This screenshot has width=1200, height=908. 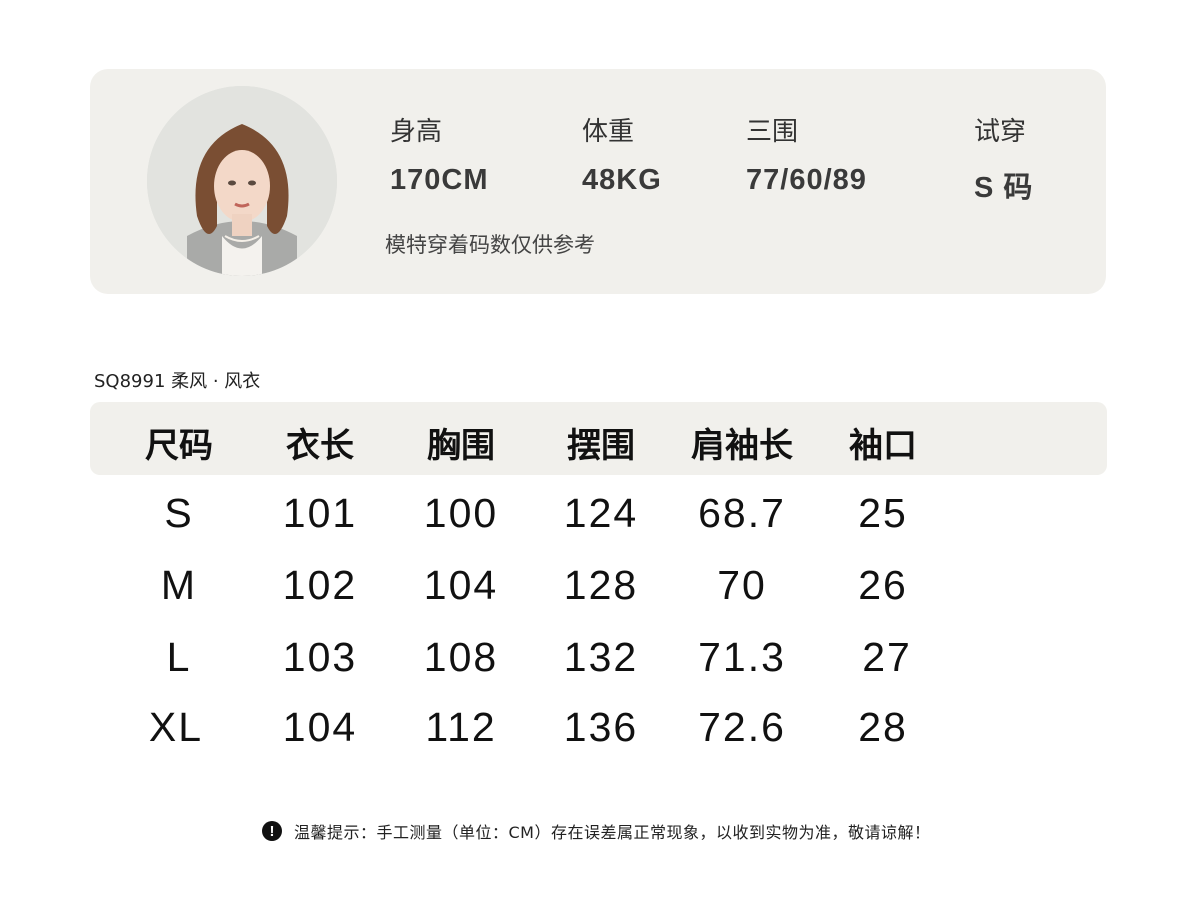 I want to click on table-row: M 102 104 128 70 26, so click(x=600, y=592).